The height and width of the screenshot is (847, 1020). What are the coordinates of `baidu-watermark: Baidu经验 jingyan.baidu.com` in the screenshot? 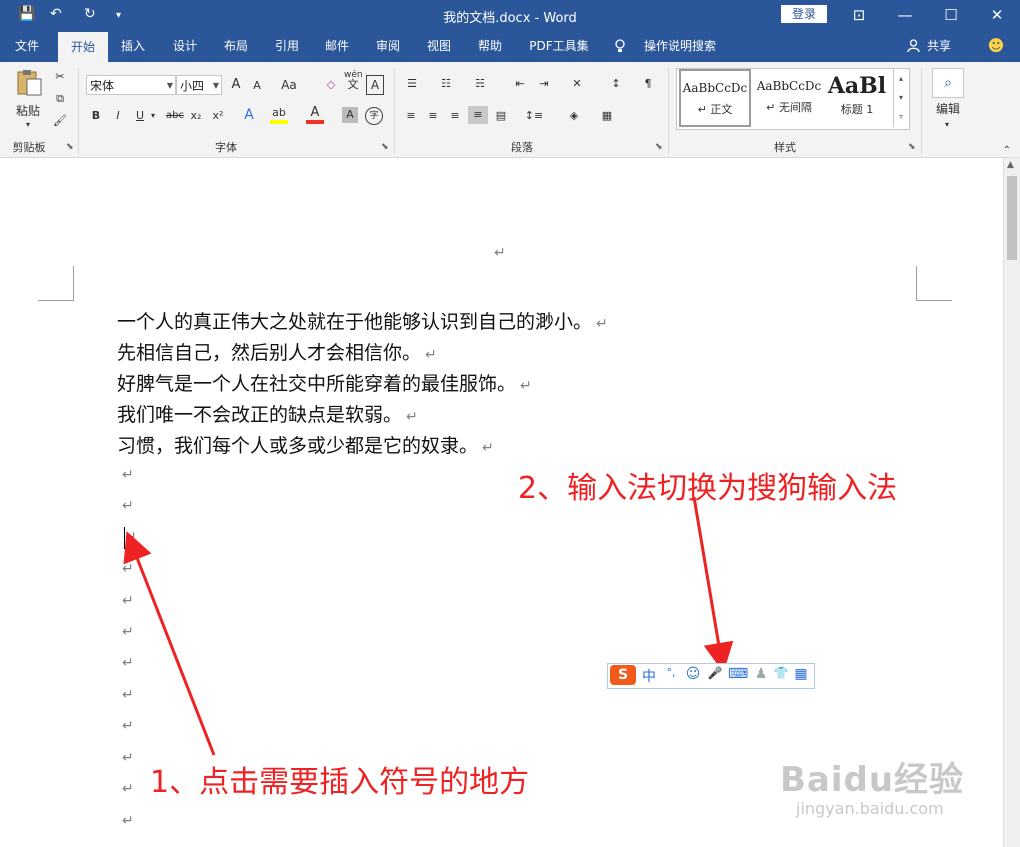 It's located at (872, 785).